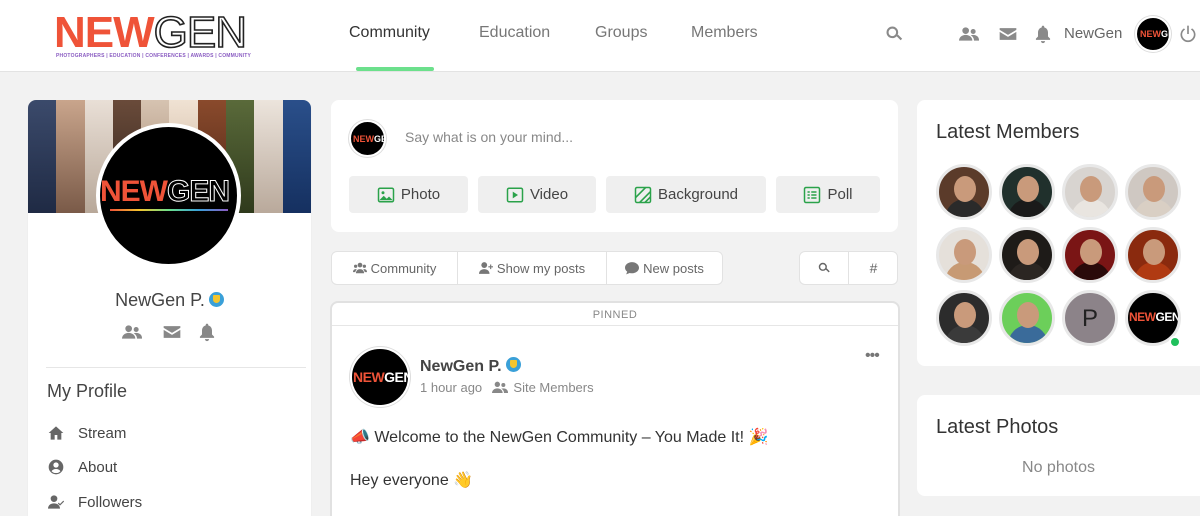 The height and width of the screenshot is (516, 1200). What do you see at coordinates (1155, 317) in the screenshot?
I see `member-logo: NEWGEN` at bounding box center [1155, 317].